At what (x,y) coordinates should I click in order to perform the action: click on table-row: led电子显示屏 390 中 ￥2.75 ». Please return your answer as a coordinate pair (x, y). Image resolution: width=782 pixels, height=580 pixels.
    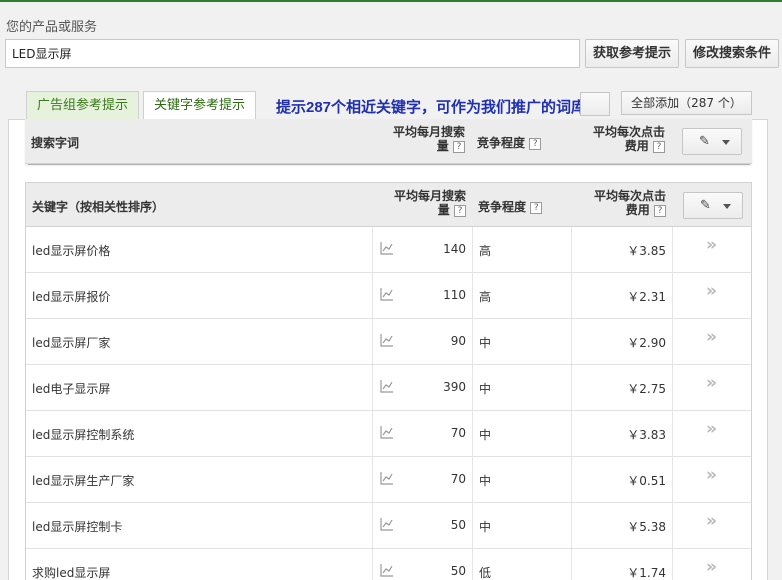
    Looking at the image, I should click on (388, 388).